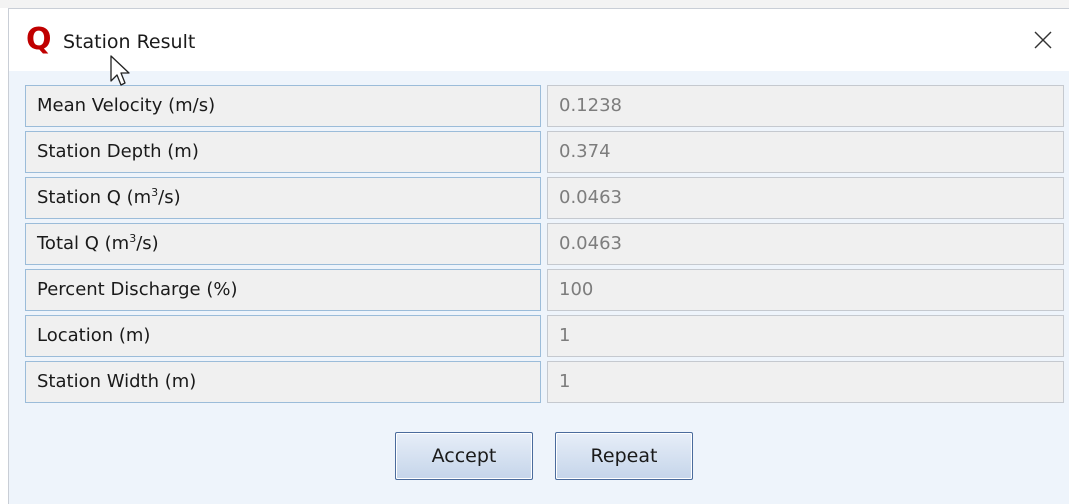 The image size is (1069, 504). I want to click on result-row: Mean Velocity (m/s) 0.1238, so click(544, 108).